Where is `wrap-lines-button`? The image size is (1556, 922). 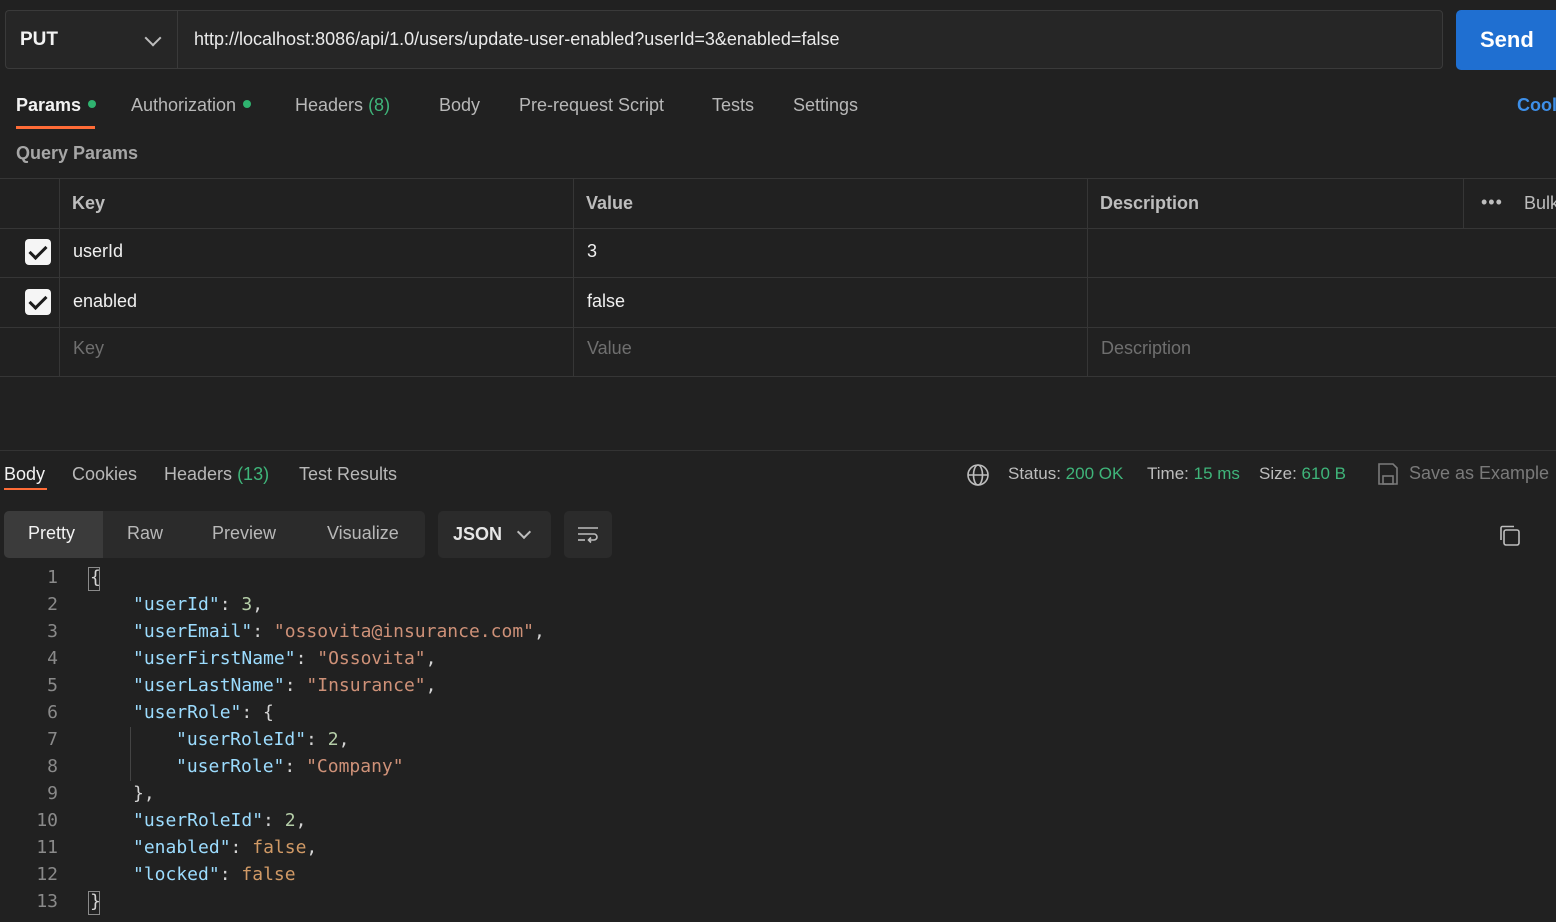 wrap-lines-button is located at coordinates (588, 534).